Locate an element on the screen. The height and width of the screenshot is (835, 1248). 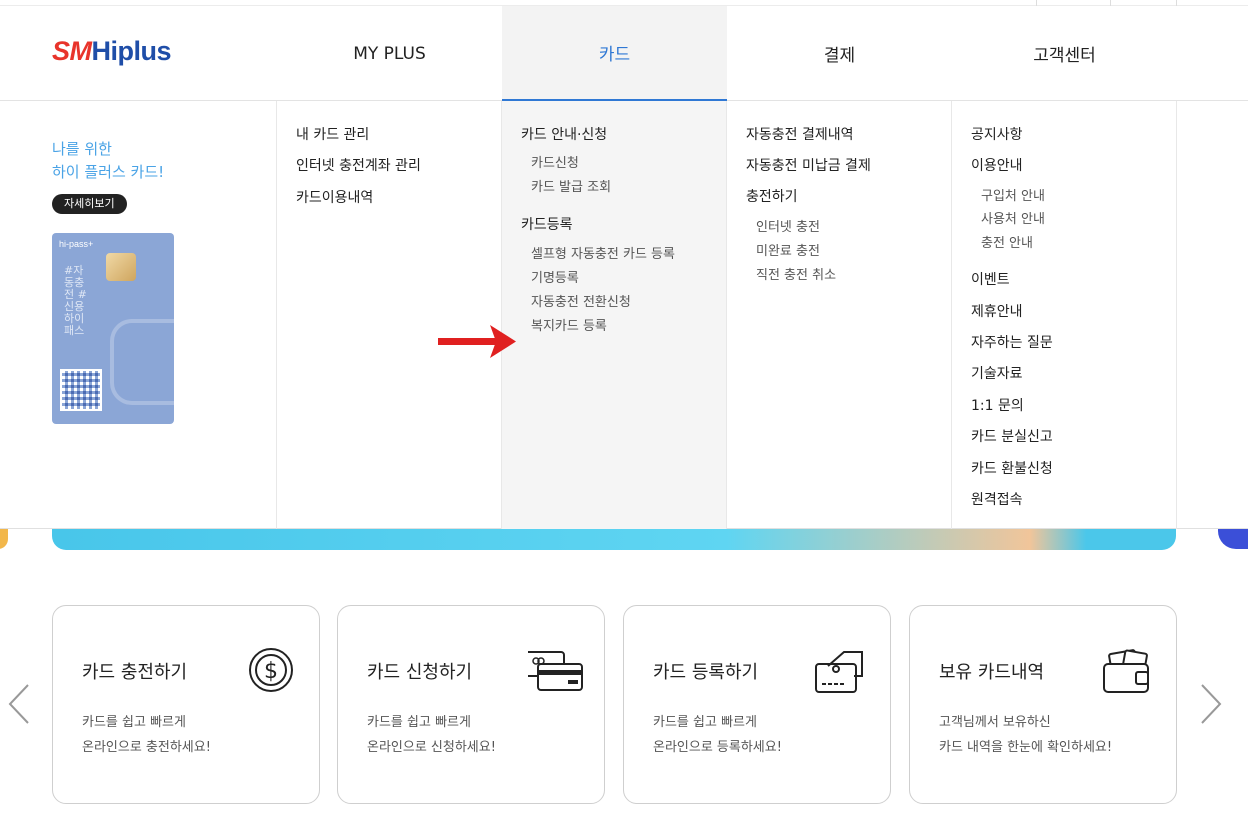
chevron-left-icon is located at coordinates (19, 704).